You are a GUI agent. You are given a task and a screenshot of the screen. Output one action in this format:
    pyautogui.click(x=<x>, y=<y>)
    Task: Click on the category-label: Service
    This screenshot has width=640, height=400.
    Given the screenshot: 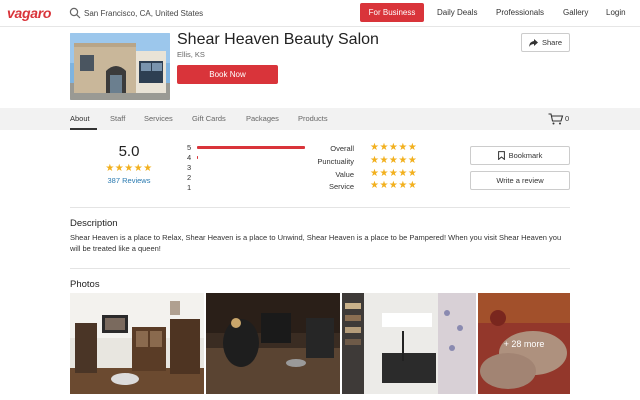 What is the action you would take?
    pyautogui.click(x=341, y=186)
    